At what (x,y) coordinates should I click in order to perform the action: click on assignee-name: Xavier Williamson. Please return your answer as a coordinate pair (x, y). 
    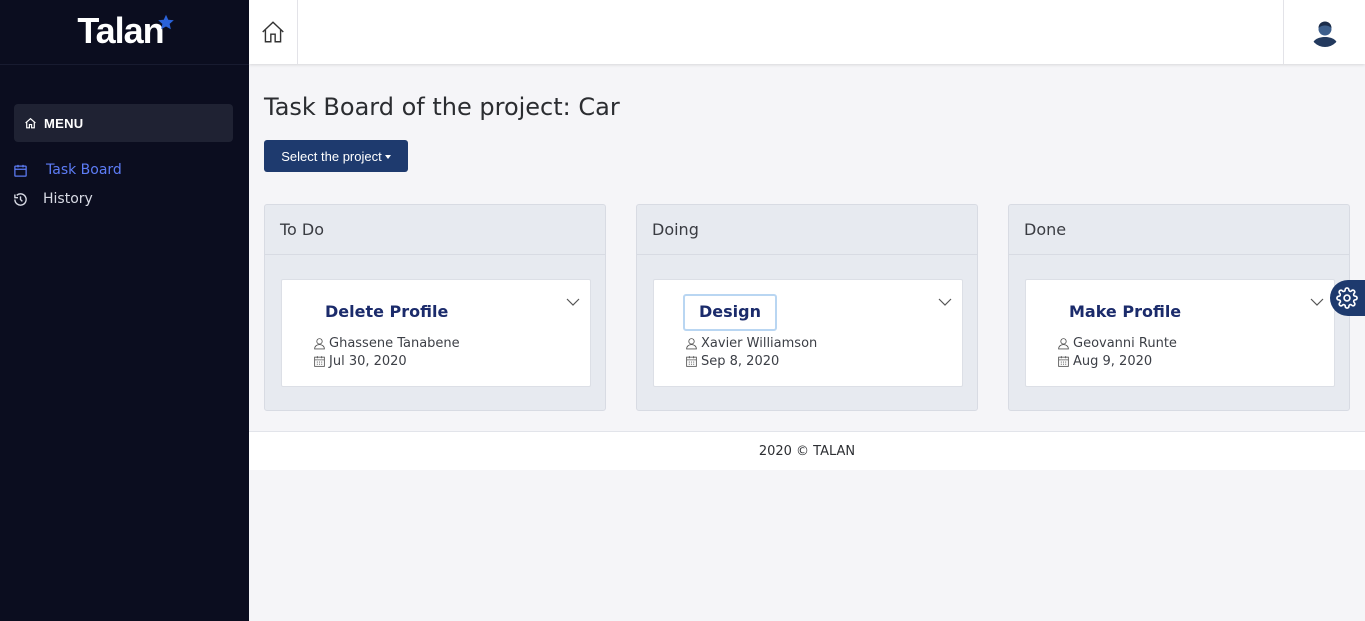
    Looking at the image, I should click on (759, 343).